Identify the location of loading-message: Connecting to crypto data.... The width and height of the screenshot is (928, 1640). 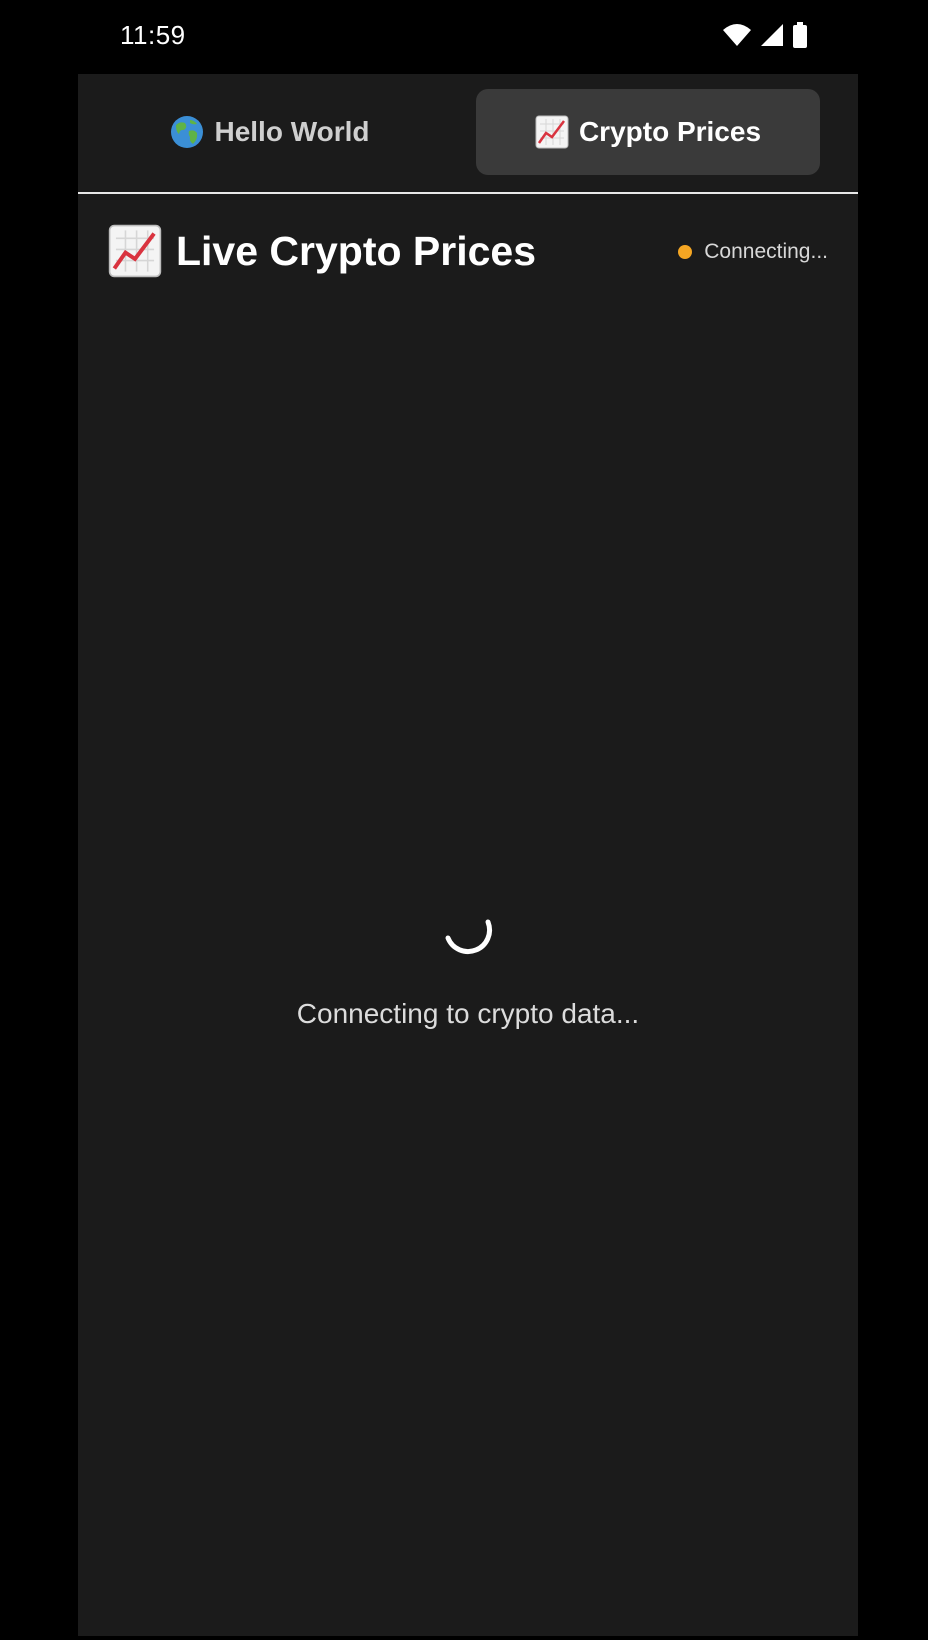
(468, 1013).